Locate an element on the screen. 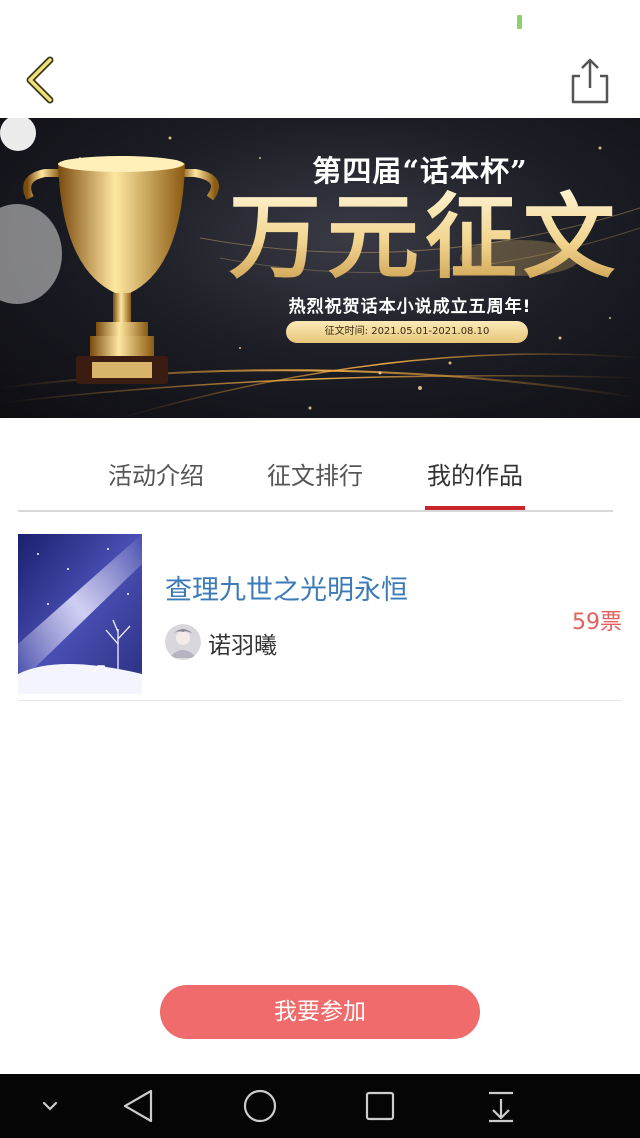 Image resolution: width=640 pixels, height=1138 pixels. author-name: 诺羽曦 is located at coordinates (242, 646).